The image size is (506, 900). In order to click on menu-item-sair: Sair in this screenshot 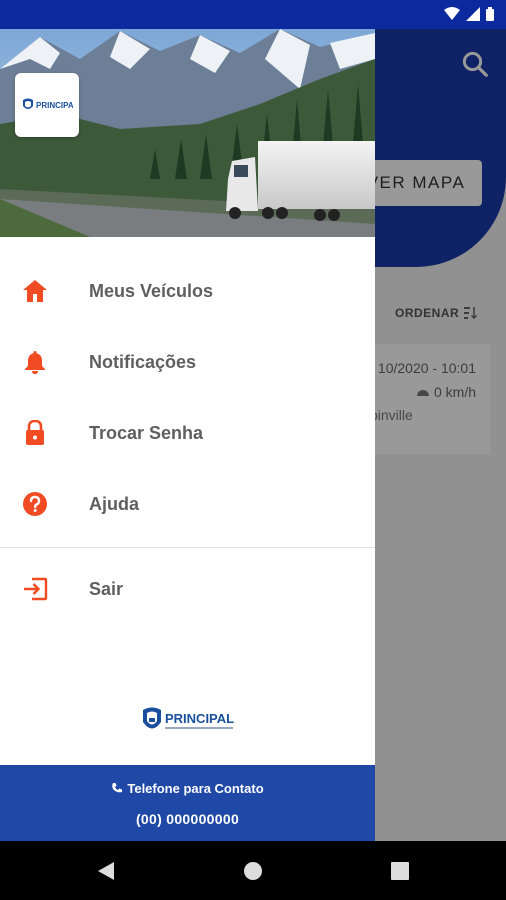, I will do `click(187, 589)`.